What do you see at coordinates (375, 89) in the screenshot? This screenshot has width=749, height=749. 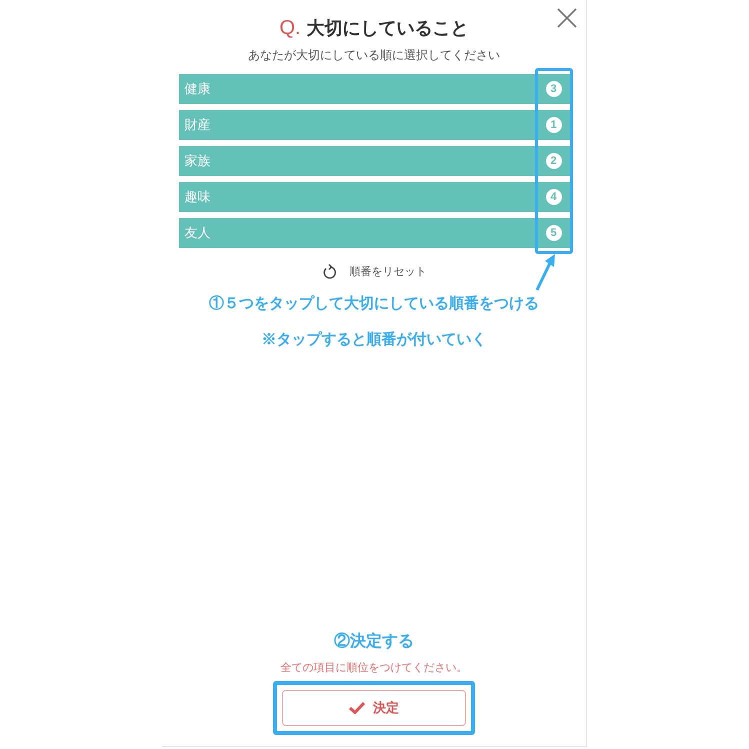 I see `choice-item: 健康 3` at bounding box center [375, 89].